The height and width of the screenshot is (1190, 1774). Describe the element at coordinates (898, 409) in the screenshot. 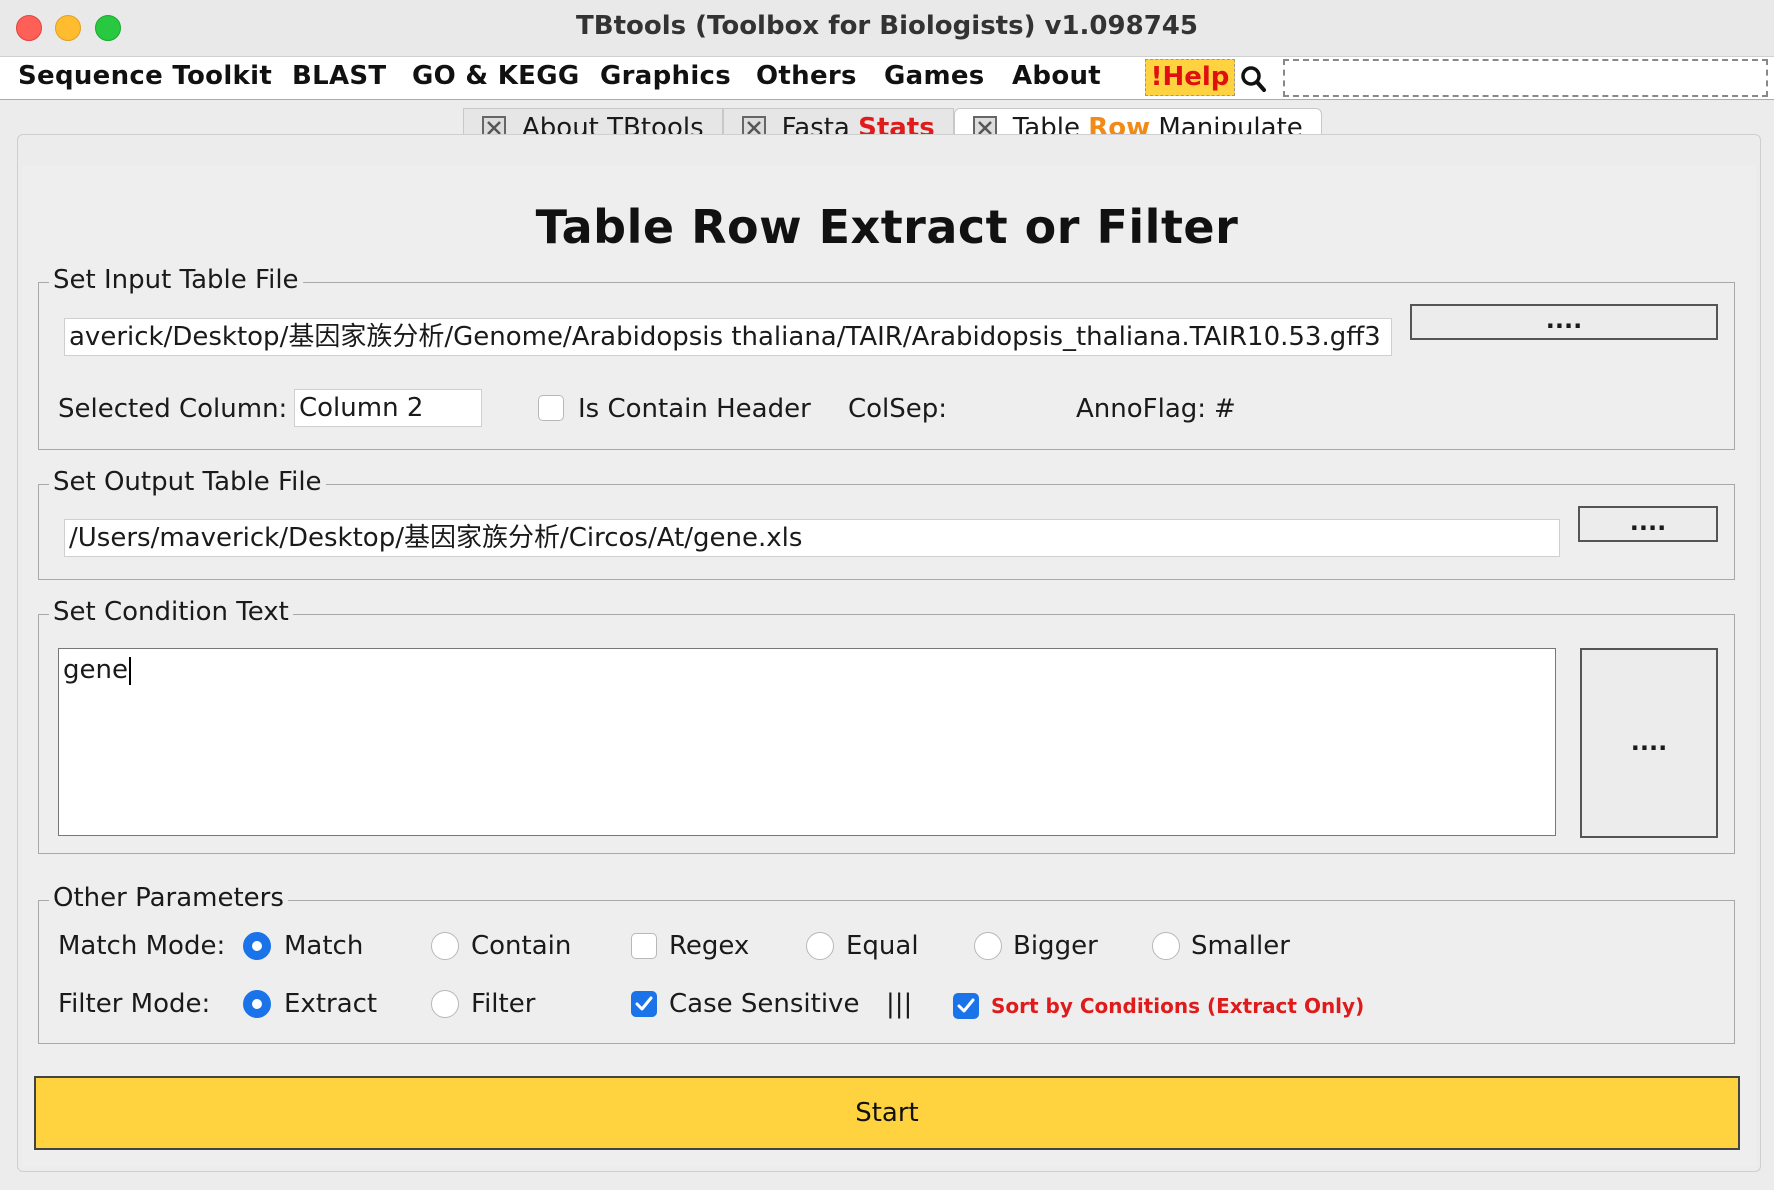

I see `colsep-label: ColSep:` at that location.